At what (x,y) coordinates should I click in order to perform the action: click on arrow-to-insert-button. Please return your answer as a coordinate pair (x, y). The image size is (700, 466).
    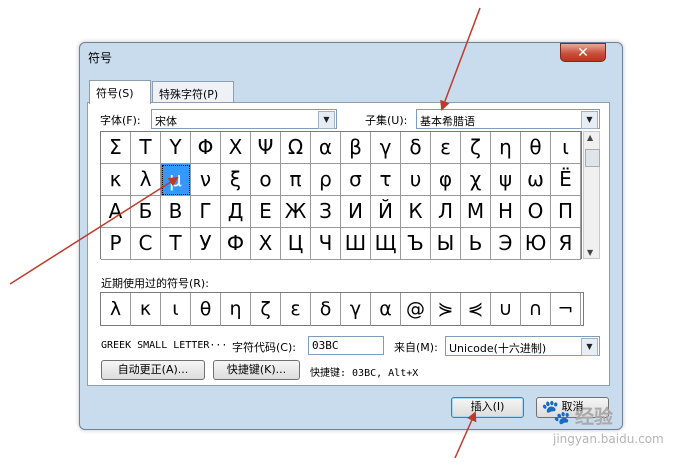
    Looking at the image, I should click on (465, 435).